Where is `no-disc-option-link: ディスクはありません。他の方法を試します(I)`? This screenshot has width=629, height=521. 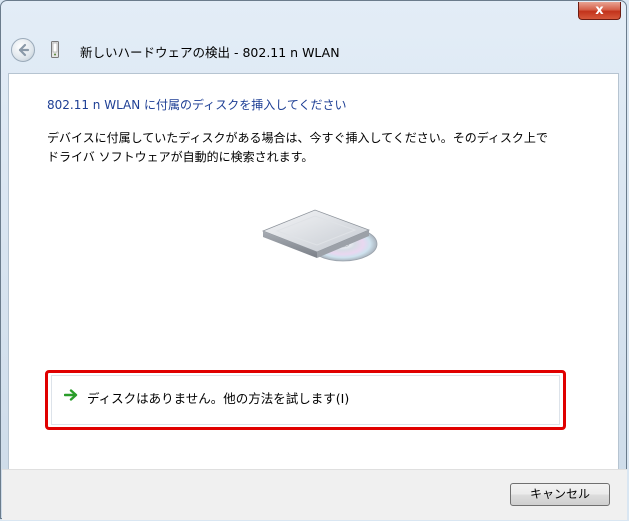
no-disc-option-link: ディスクはありません。他の方法を試します(I) is located at coordinates (305, 400).